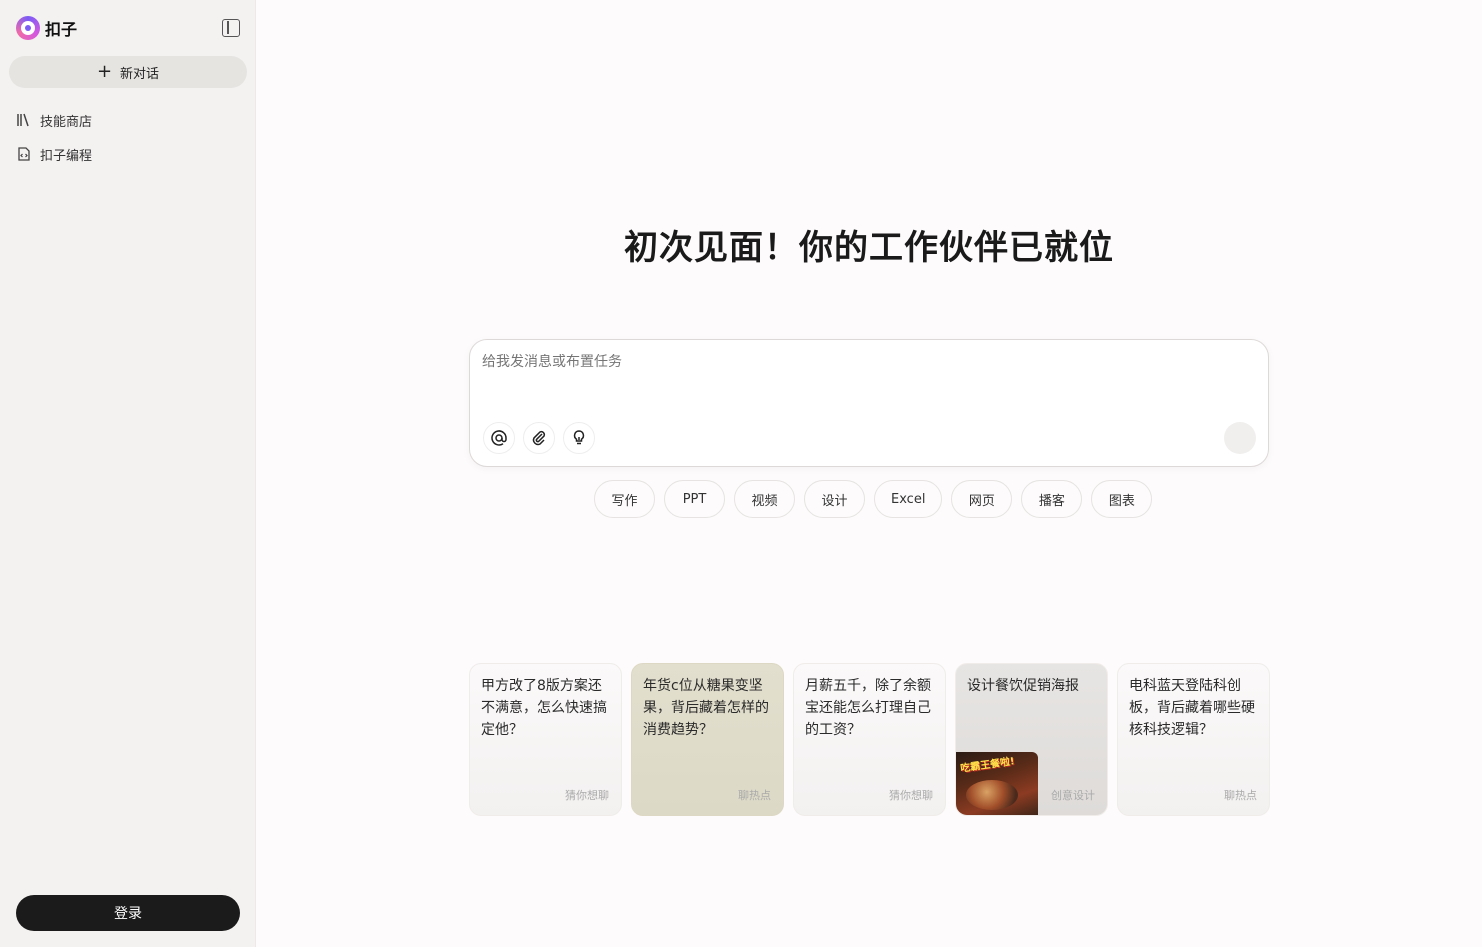  I want to click on logo-icon, so click(28, 28).